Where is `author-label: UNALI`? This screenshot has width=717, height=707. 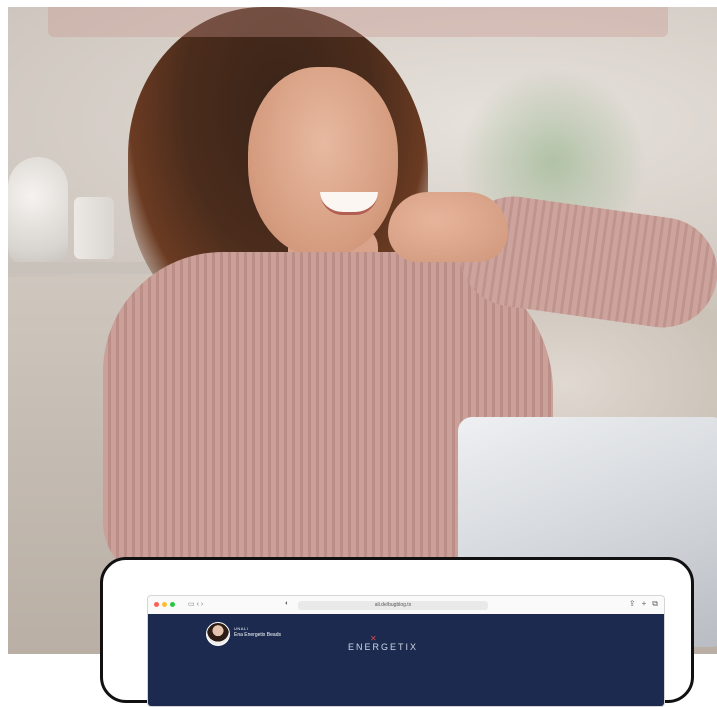 author-label: UNALI is located at coordinates (241, 628).